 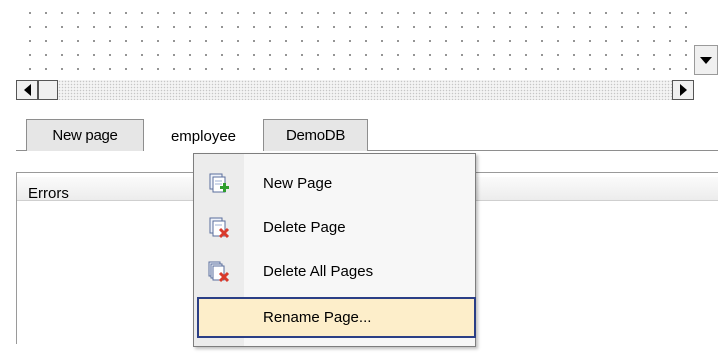 What do you see at coordinates (219, 228) in the screenshot?
I see `delete-page-icon` at bounding box center [219, 228].